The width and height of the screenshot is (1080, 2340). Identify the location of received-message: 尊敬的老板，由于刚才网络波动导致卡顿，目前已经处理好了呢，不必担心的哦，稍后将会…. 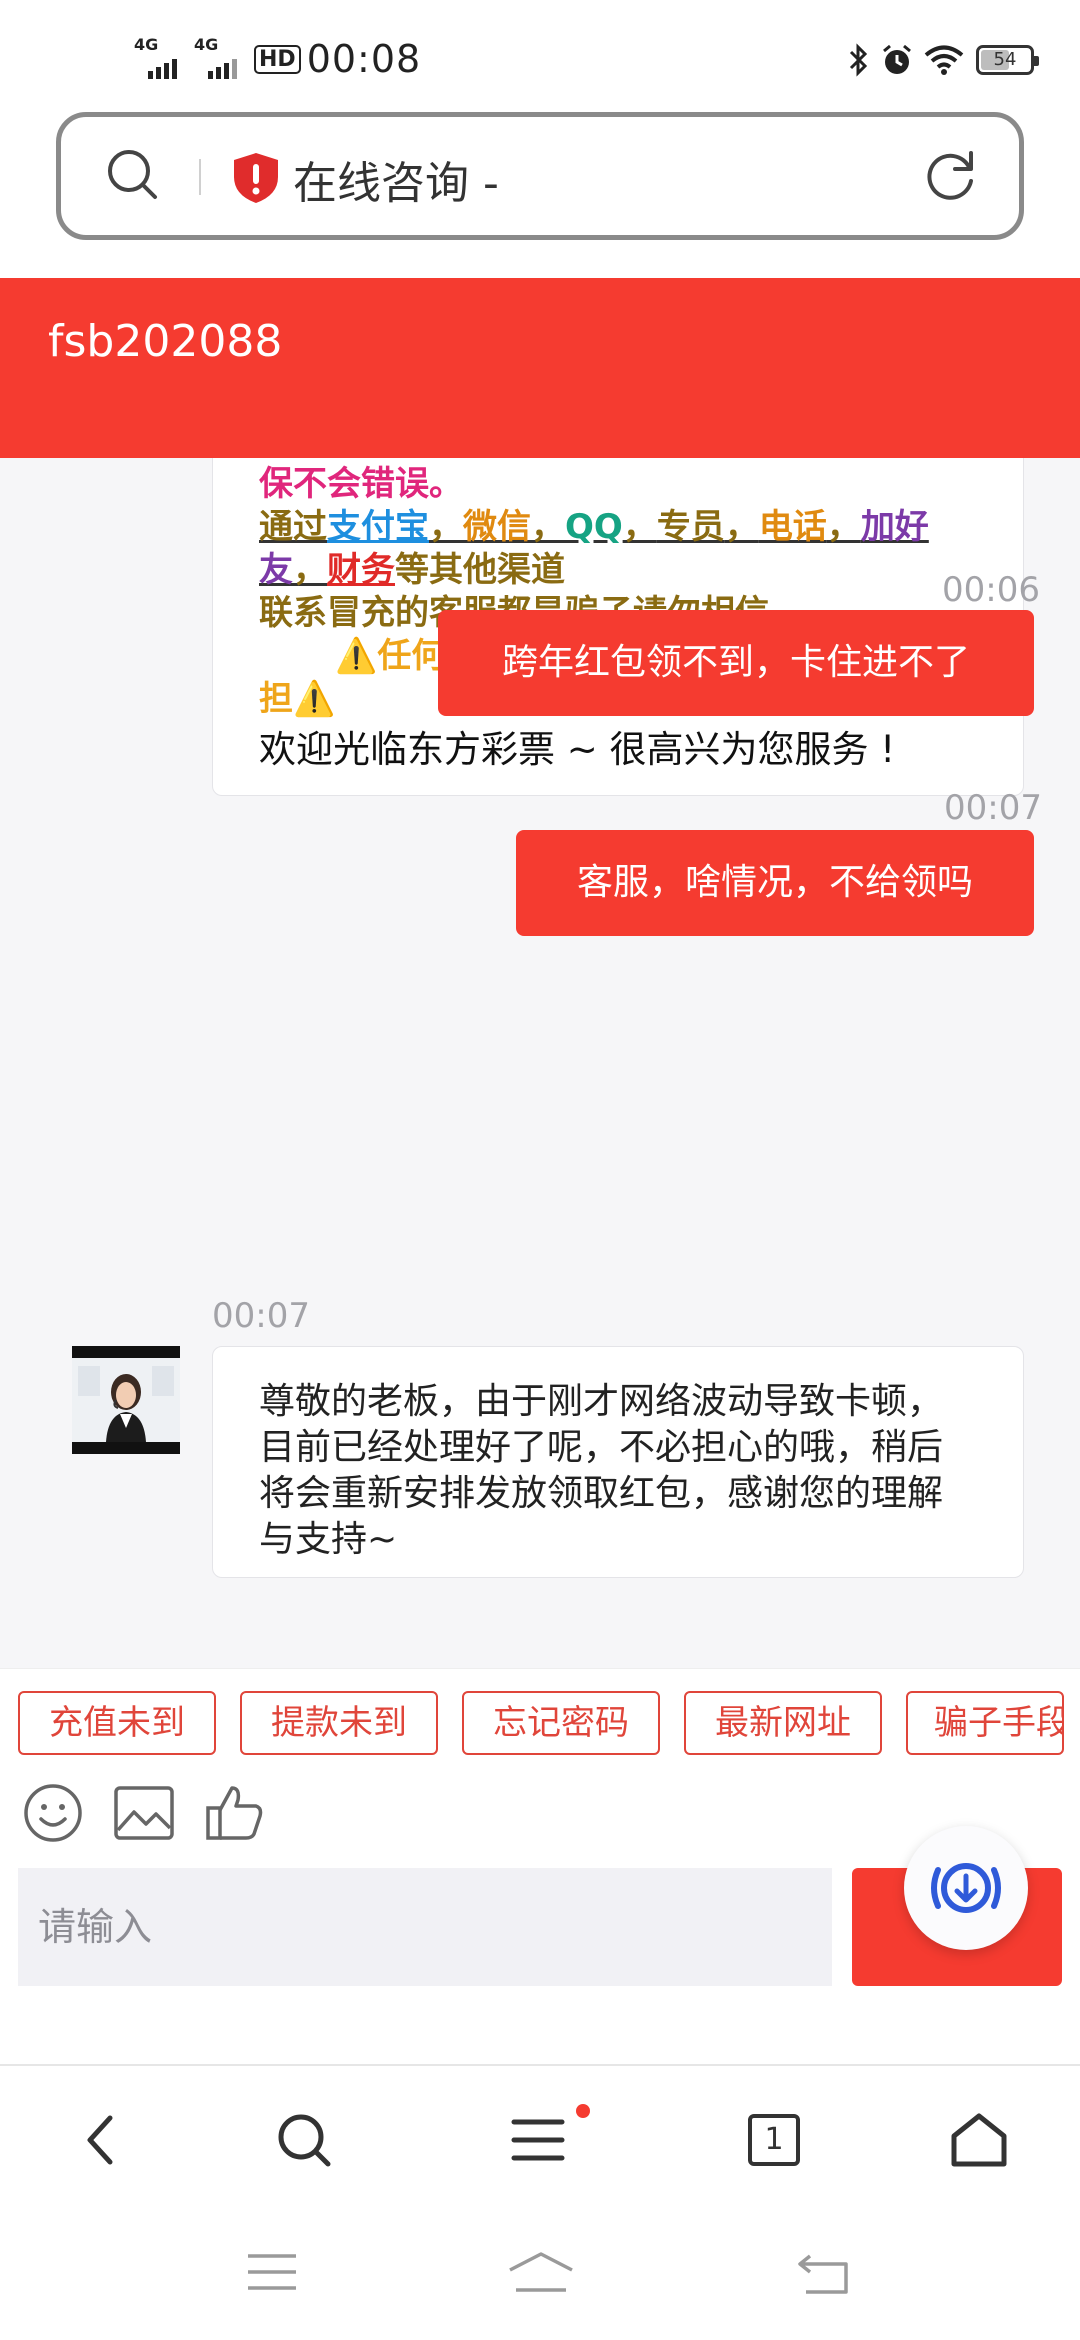
(618, 1462).